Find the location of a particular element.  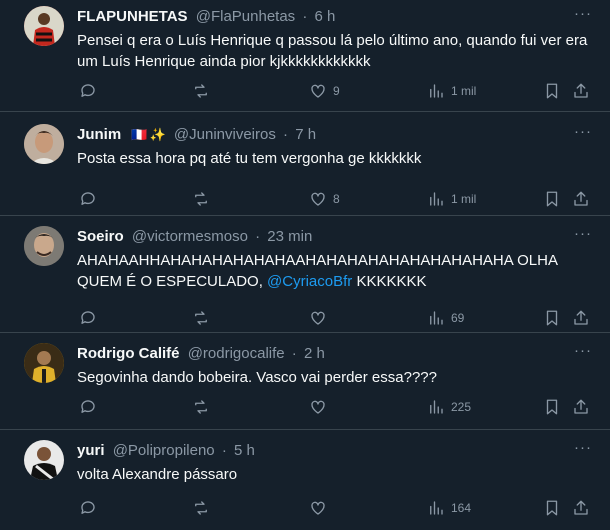

user-handle: @Juninviveiros is located at coordinates (225, 134).